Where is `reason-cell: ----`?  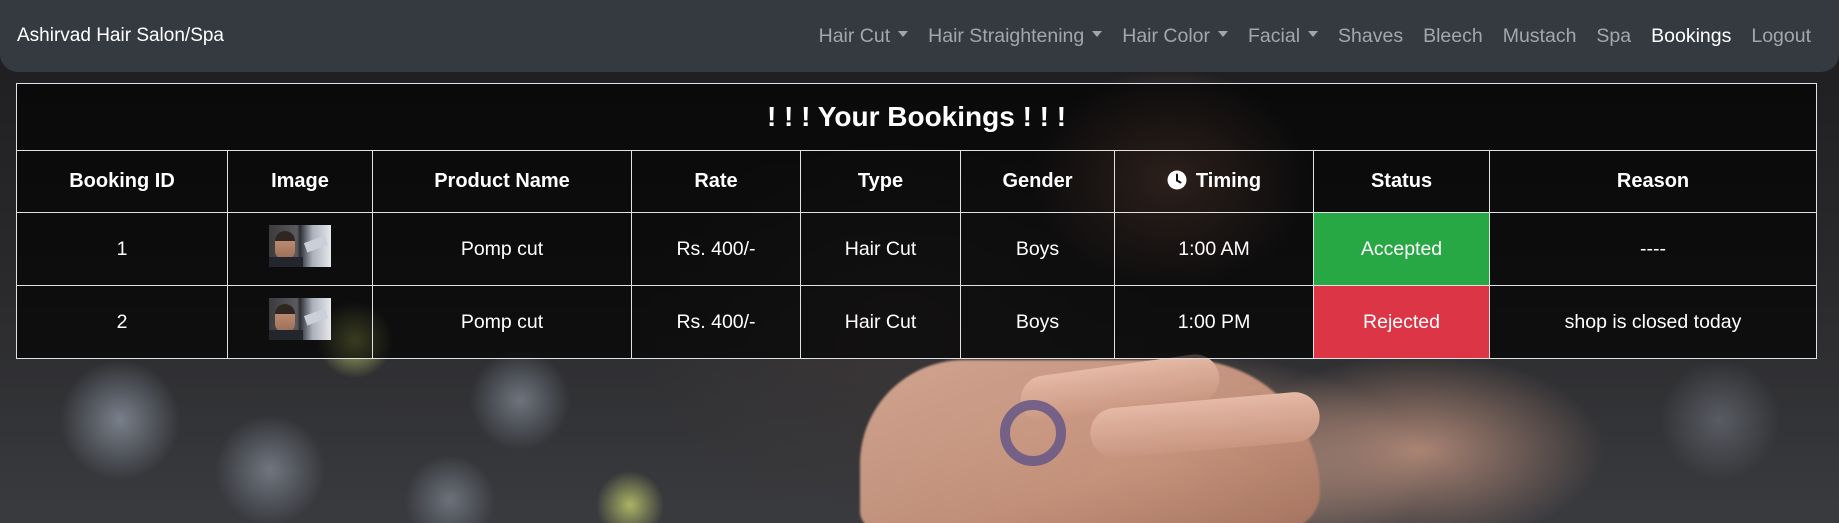 reason-cell: ---- is located at coordinates (1653, 249).